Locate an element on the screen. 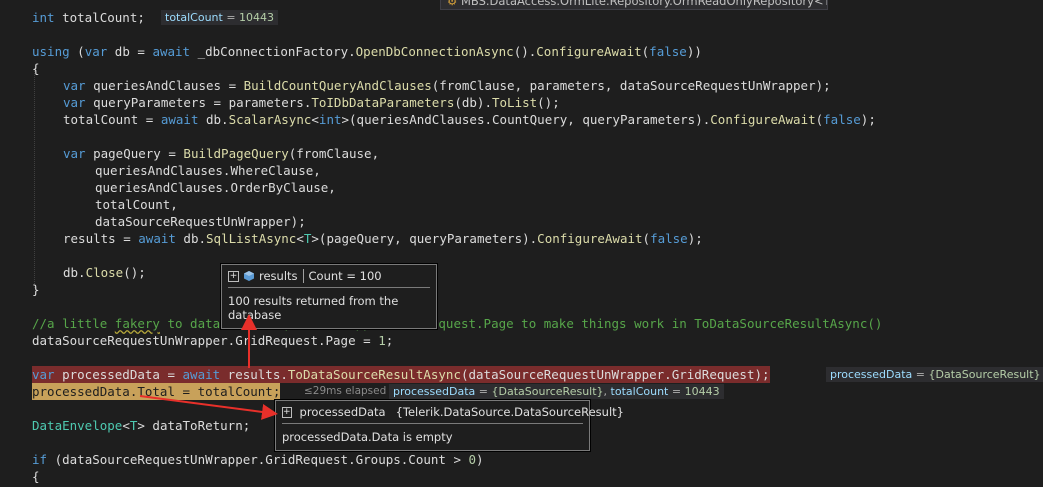  annotation-arrows is located at coordinates (208, 367).